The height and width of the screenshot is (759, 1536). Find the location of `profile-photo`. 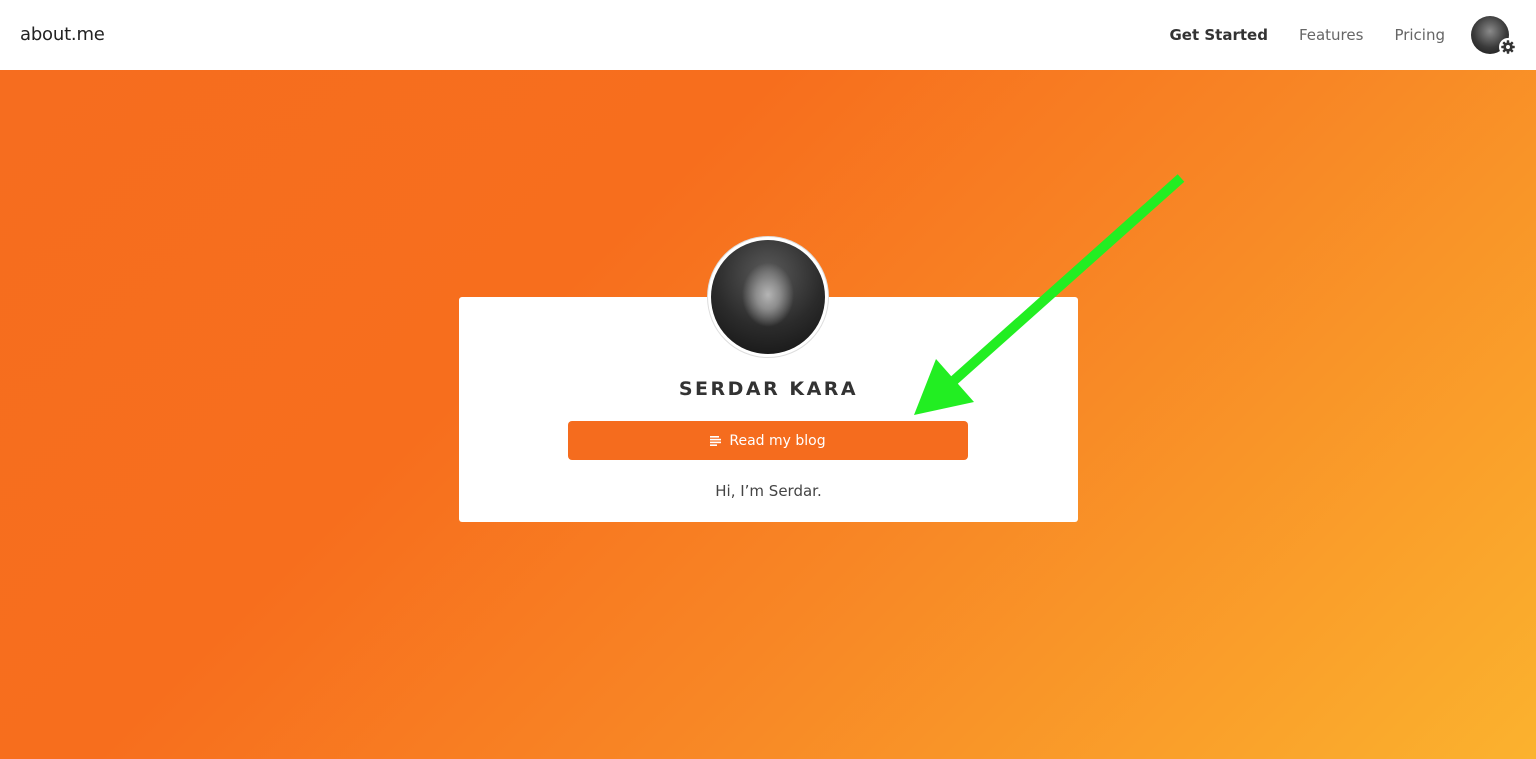

profile-photo is located at coordinates (768, 297).